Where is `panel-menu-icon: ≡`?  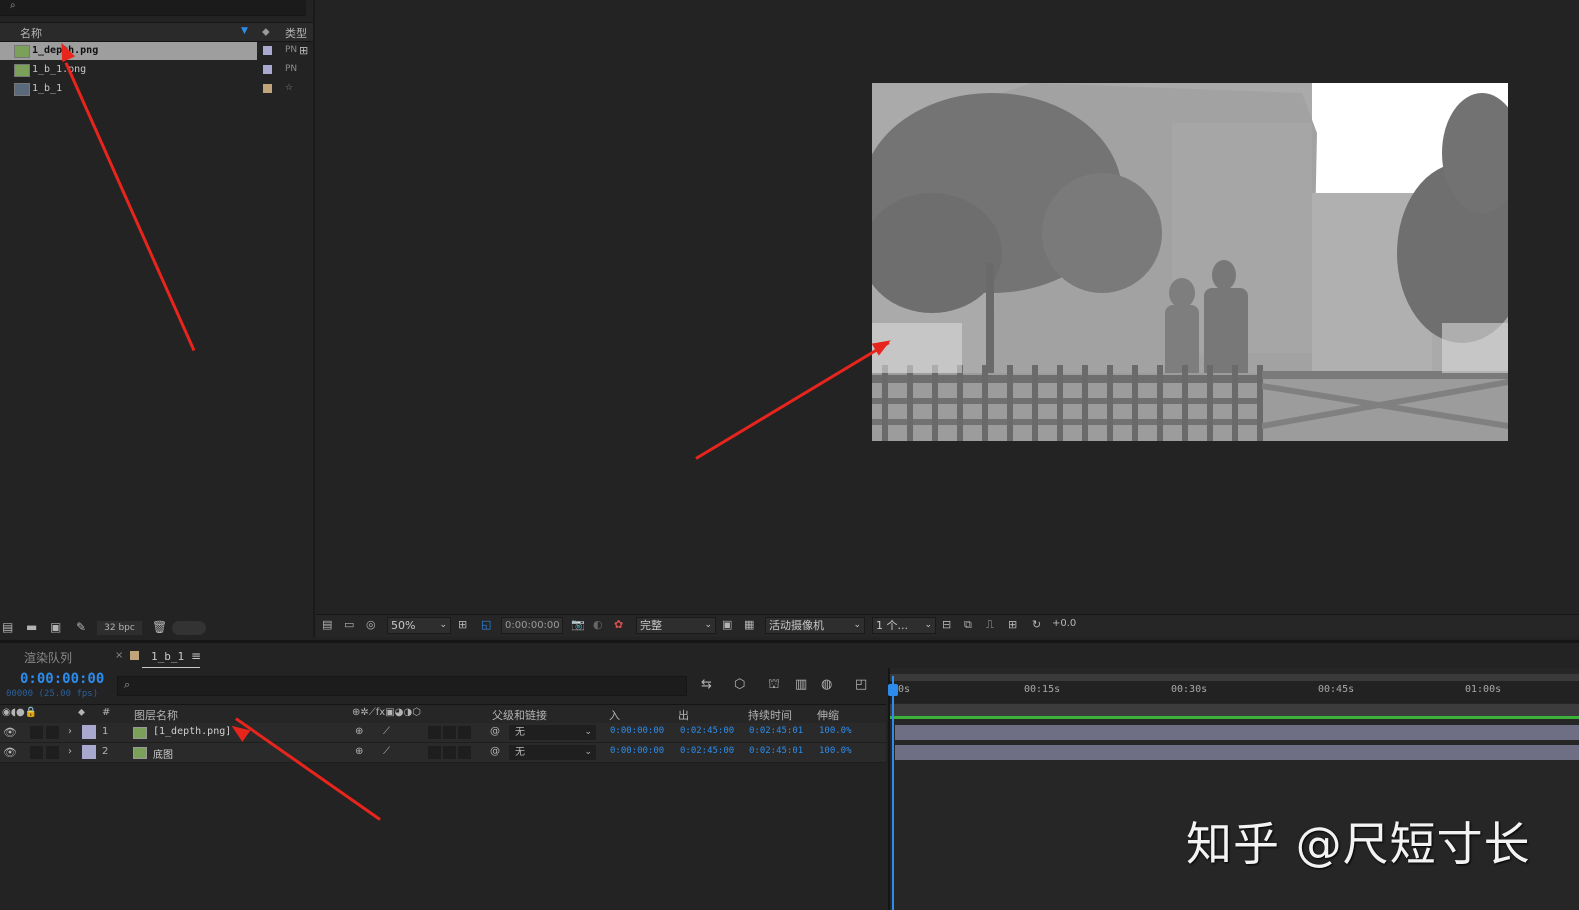
panel-menu-icon: ≡ is located at coordinates (196, 656).